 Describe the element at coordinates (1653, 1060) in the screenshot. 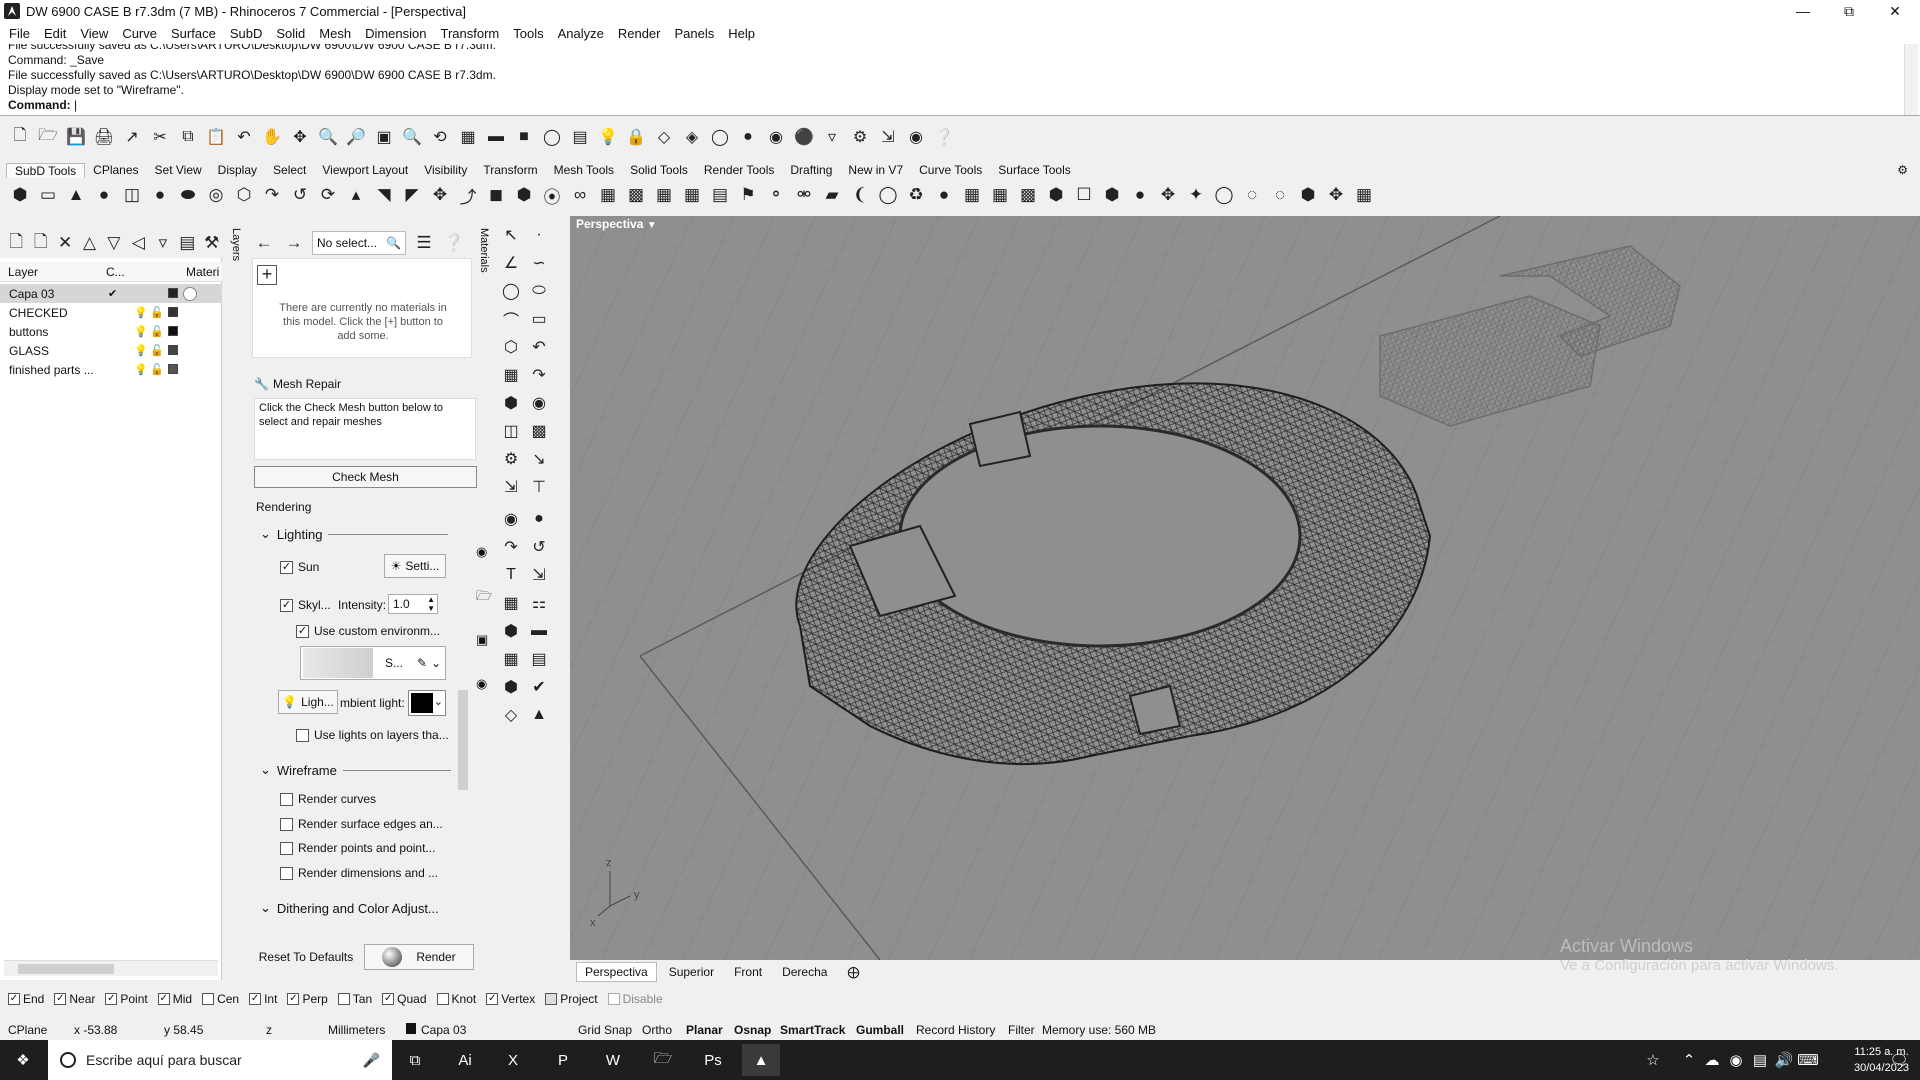

I see `people-icon: ☆` at that location.